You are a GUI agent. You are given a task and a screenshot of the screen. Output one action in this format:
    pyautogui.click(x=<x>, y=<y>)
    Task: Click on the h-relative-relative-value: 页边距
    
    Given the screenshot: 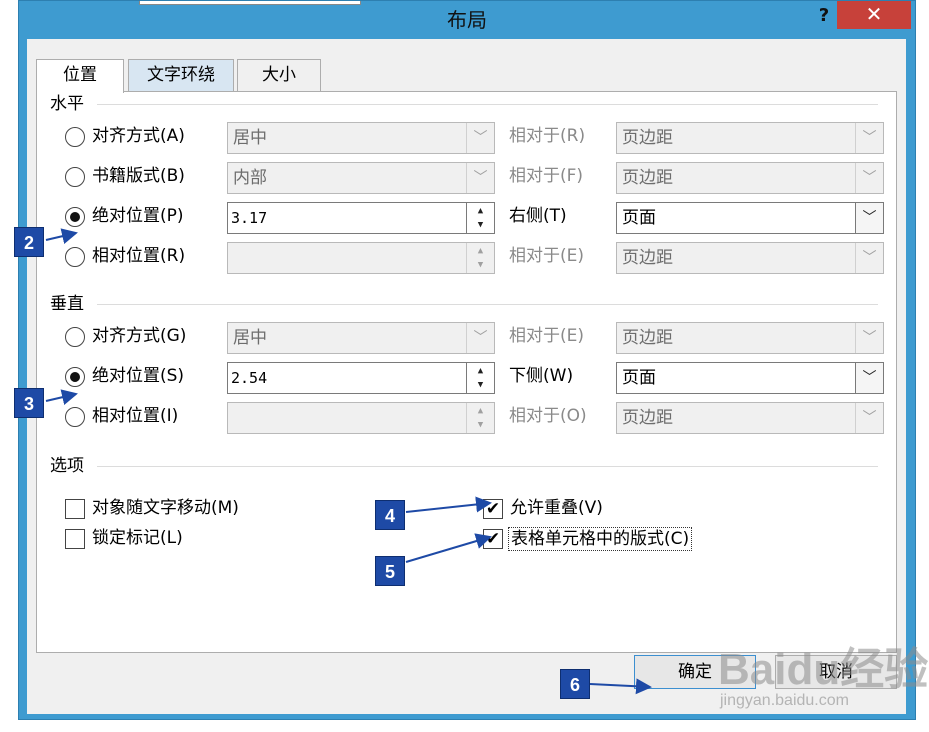 What is the action you would take?
    pyautogui.click(x=647, y=258)
    